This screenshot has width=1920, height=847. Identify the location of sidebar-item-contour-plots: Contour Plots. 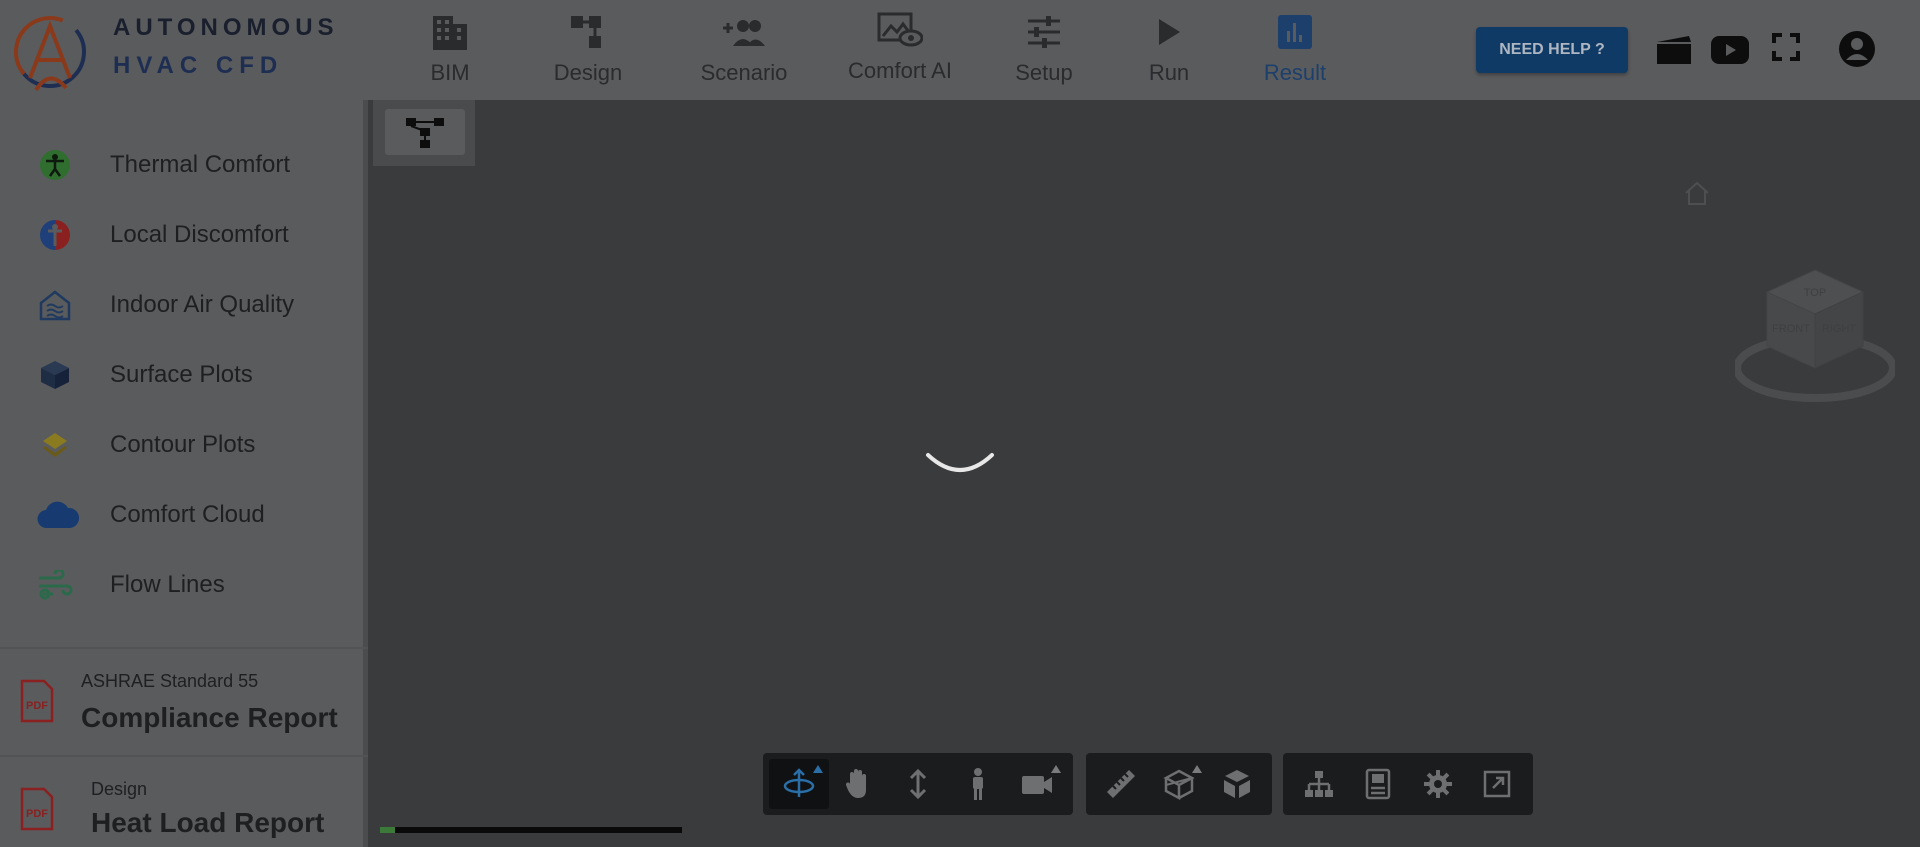
(184, 445).